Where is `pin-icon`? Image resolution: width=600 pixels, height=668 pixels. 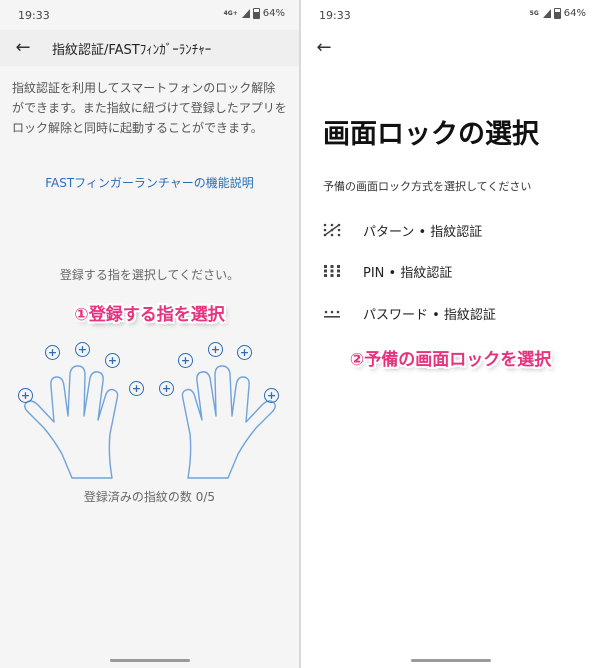
pin-icon is located at coordinates (332, 271).